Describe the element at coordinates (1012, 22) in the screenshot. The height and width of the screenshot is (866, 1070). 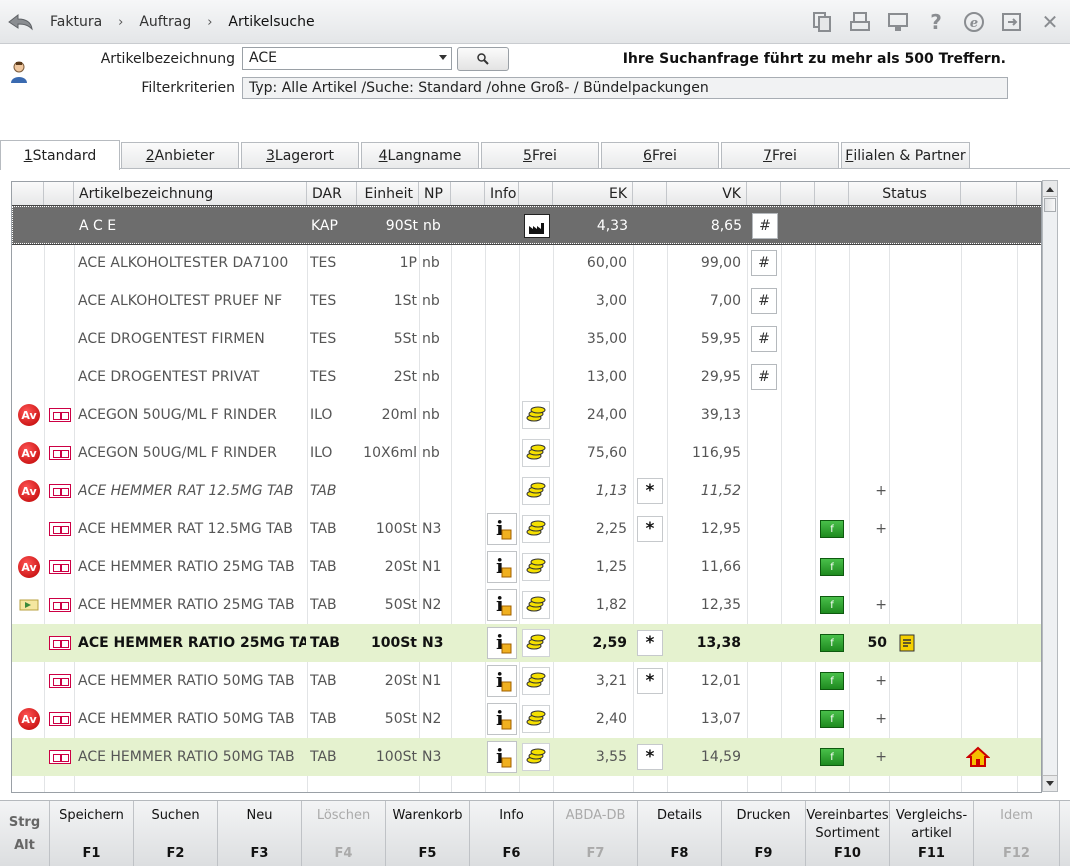
I see `export-icon` at that location.